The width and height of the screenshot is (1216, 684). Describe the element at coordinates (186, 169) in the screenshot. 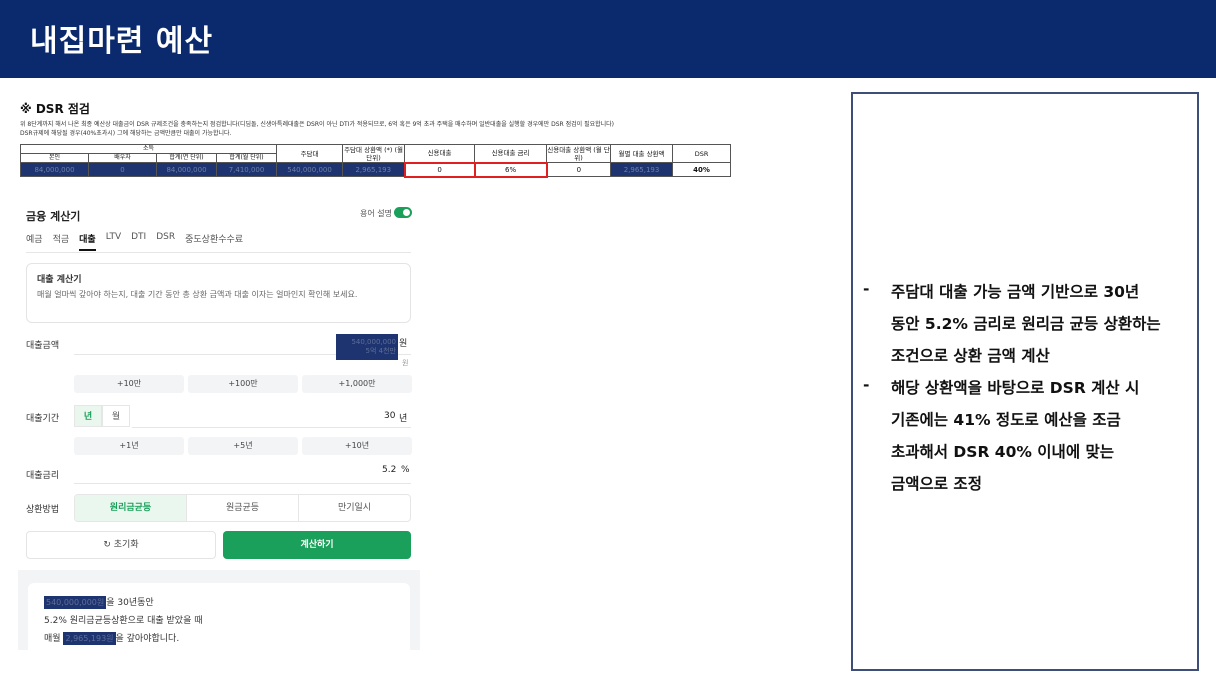

I see `total-year-cell: 84,000,000` at that location.